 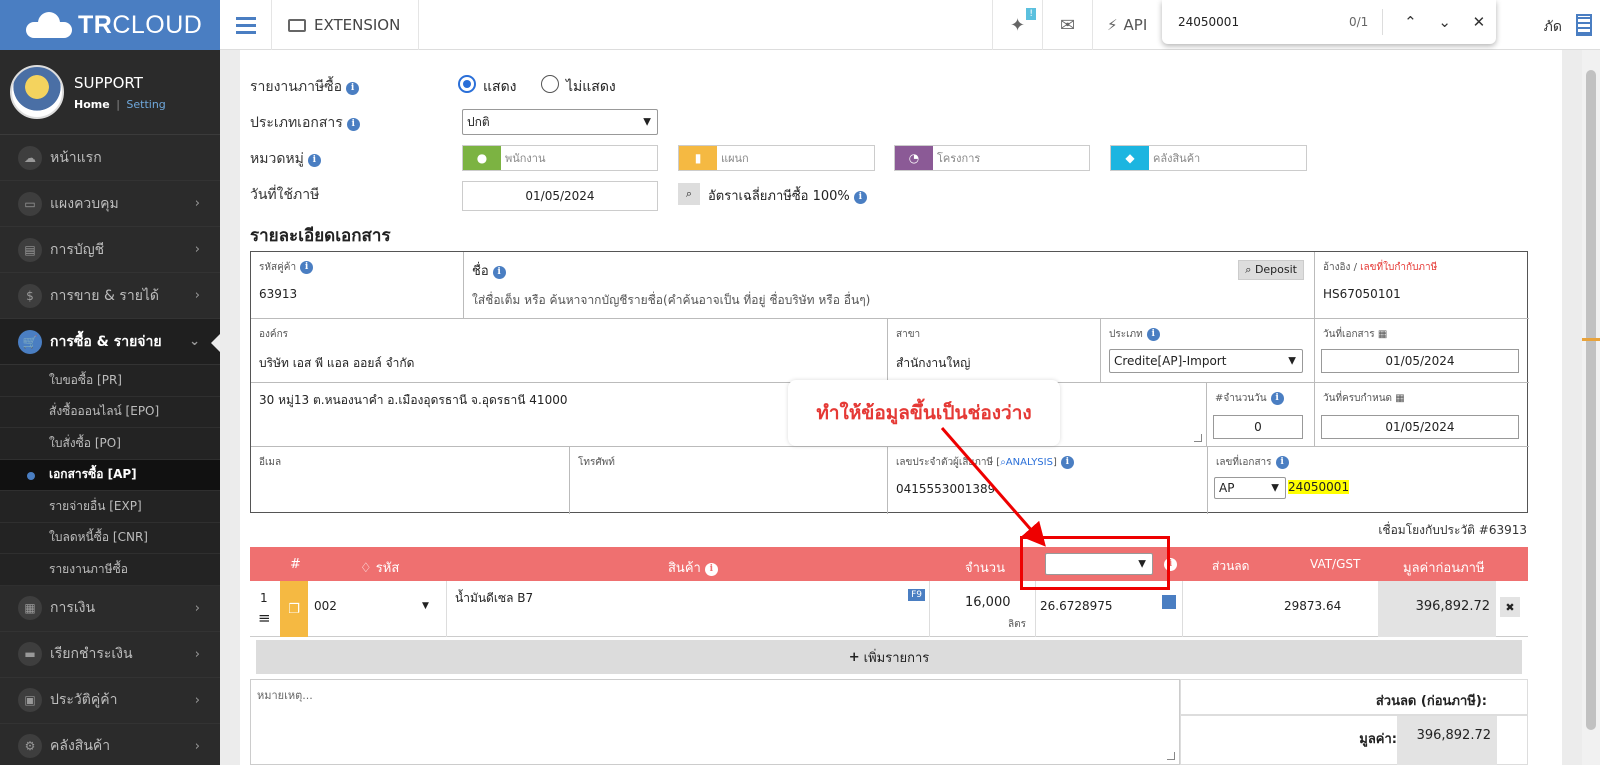 What do you see at coordinates (1510, 607) in the screenshot?
I see `delete-row-button: ✖` at bounding box center [1510, 607].